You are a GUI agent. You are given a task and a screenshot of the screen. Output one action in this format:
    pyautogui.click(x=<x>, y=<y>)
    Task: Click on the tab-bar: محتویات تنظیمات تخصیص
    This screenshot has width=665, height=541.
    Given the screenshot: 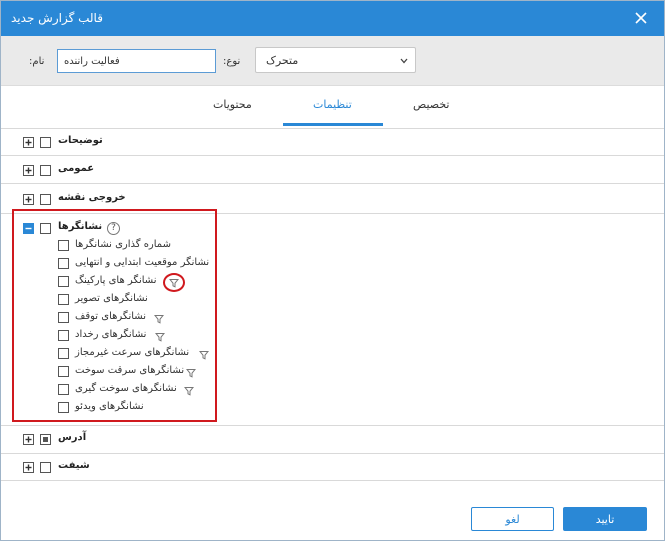 What is the action you would take?
    pyautogui.click(x=332, y=106)
    